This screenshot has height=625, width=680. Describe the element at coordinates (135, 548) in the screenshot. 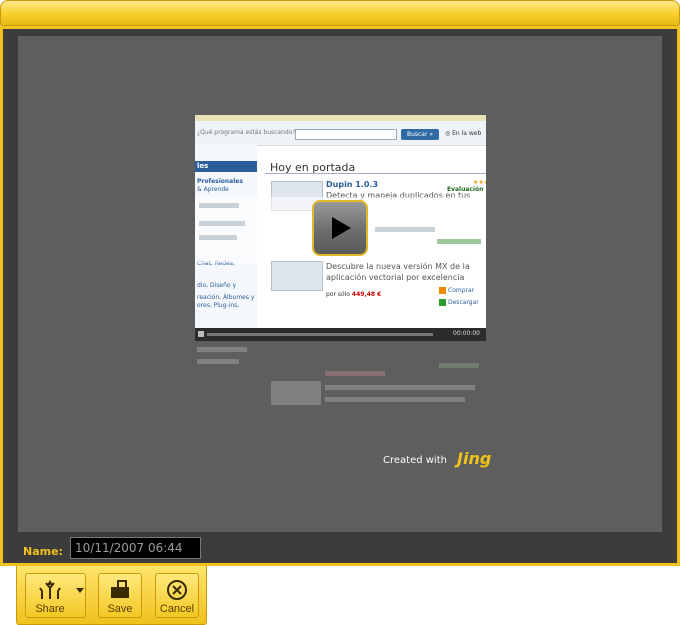

I see `name-input` at that location.